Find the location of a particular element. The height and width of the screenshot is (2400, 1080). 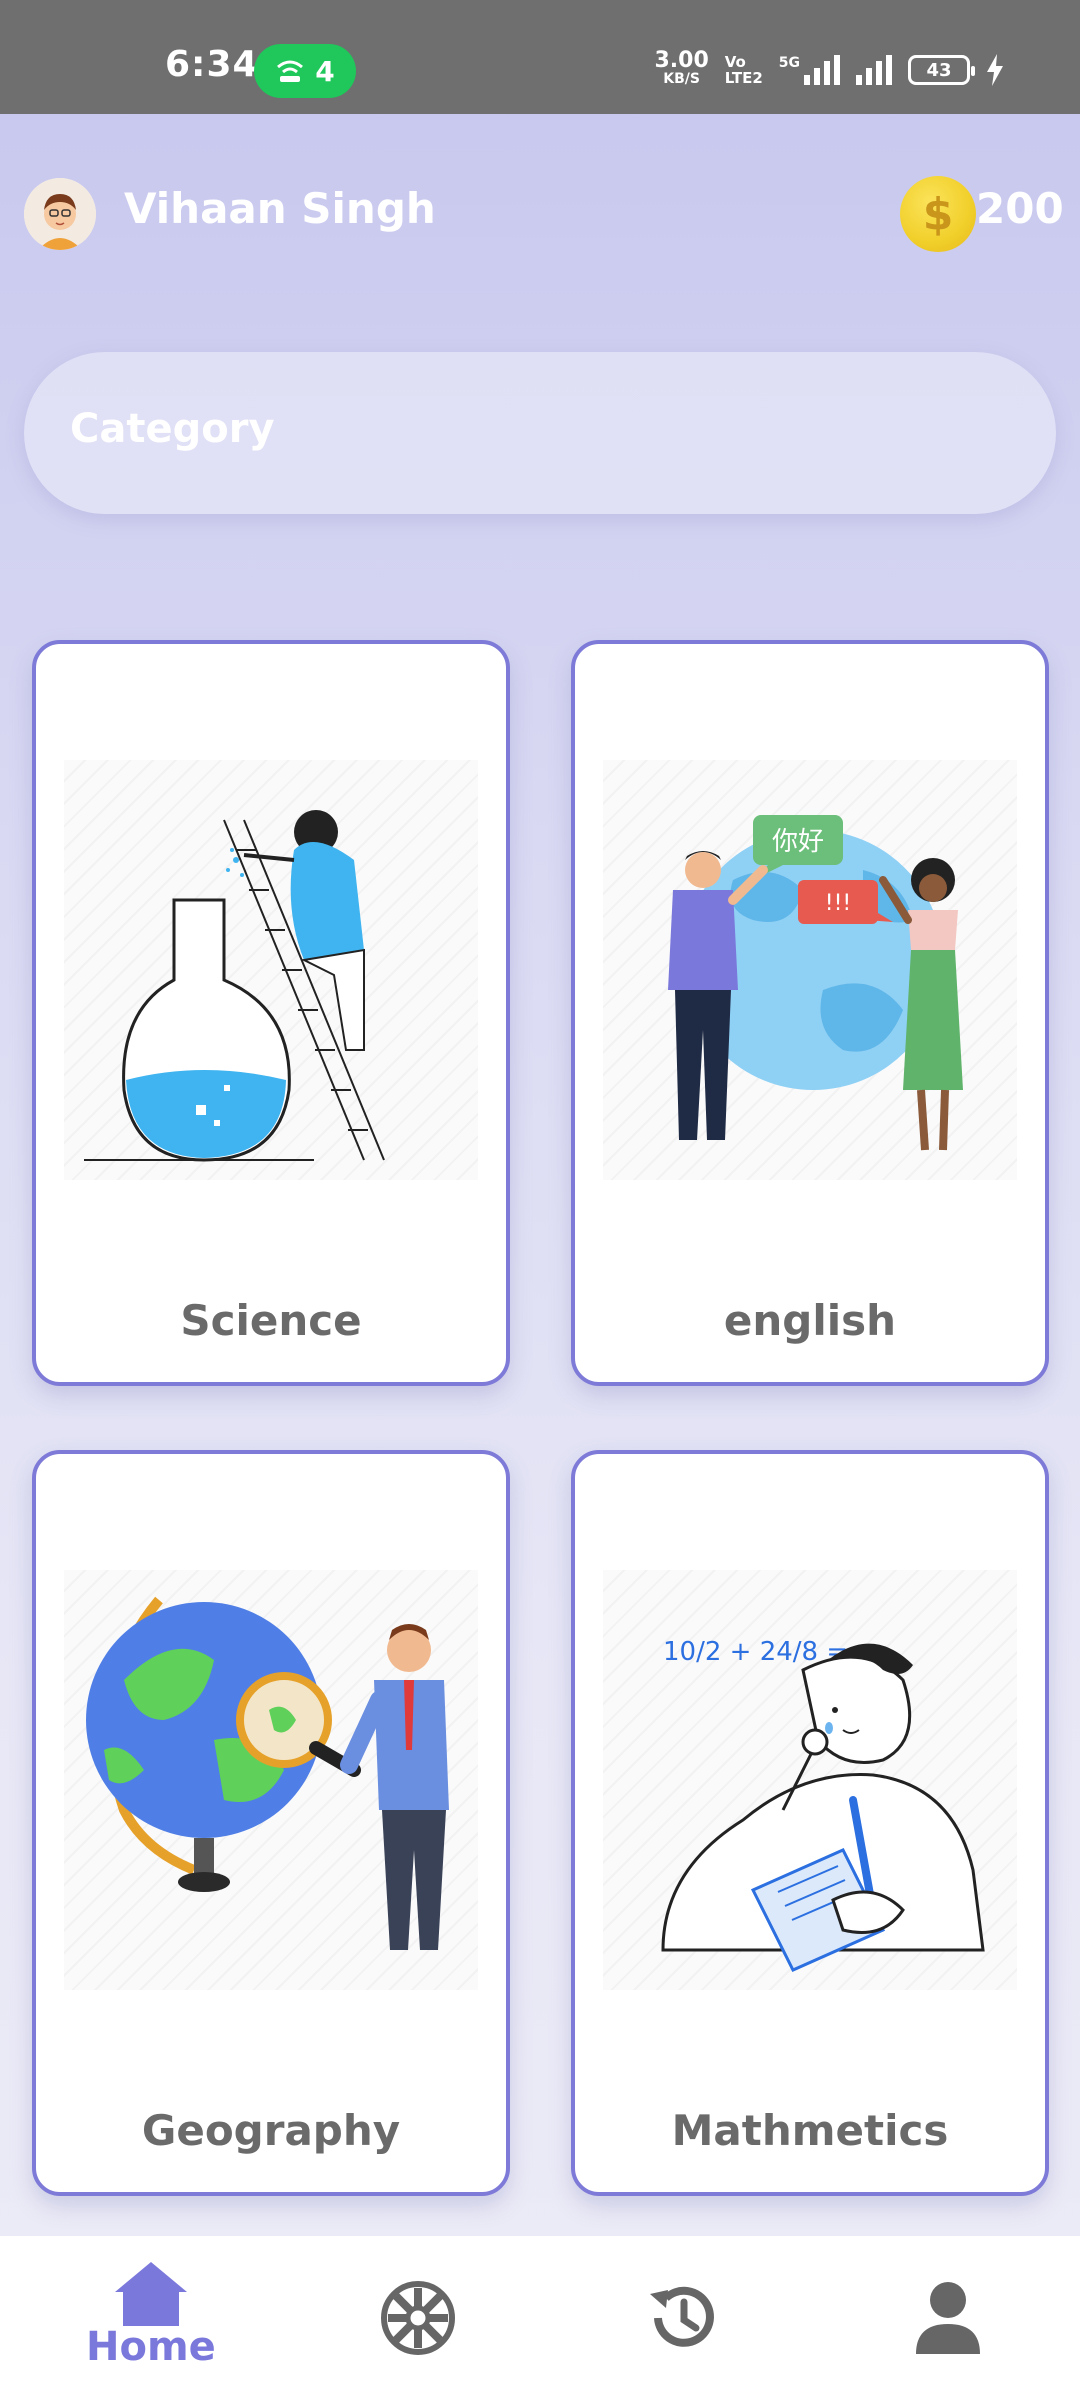

nav-home: Home is located at coordinates (151, 2314).